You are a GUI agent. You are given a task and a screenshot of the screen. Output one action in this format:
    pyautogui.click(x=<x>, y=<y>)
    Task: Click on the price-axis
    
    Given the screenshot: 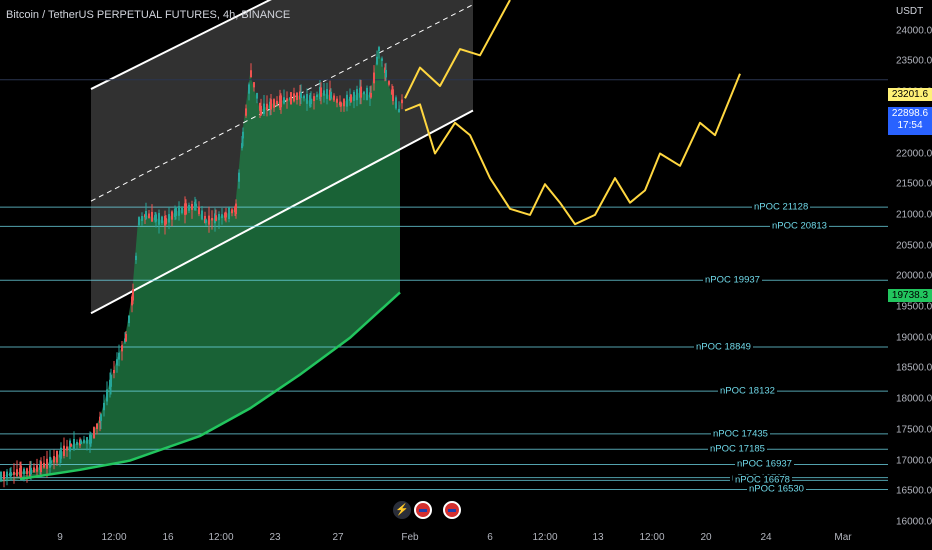 What is the action you would take?
    pyautogui.click(x=910, y=260)
    